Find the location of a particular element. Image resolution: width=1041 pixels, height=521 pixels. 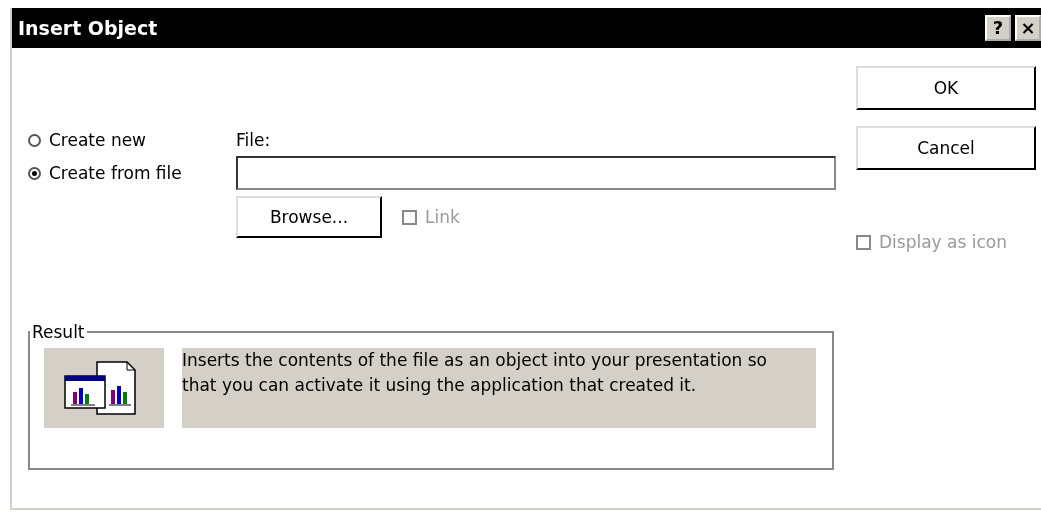

radio-label: Create from file is located at coordinates (115, 173).